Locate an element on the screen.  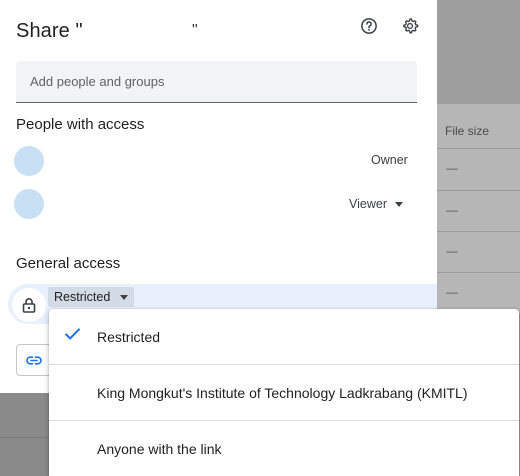
menu-item-restricted: Restricted is located at coordinates (284, 336).